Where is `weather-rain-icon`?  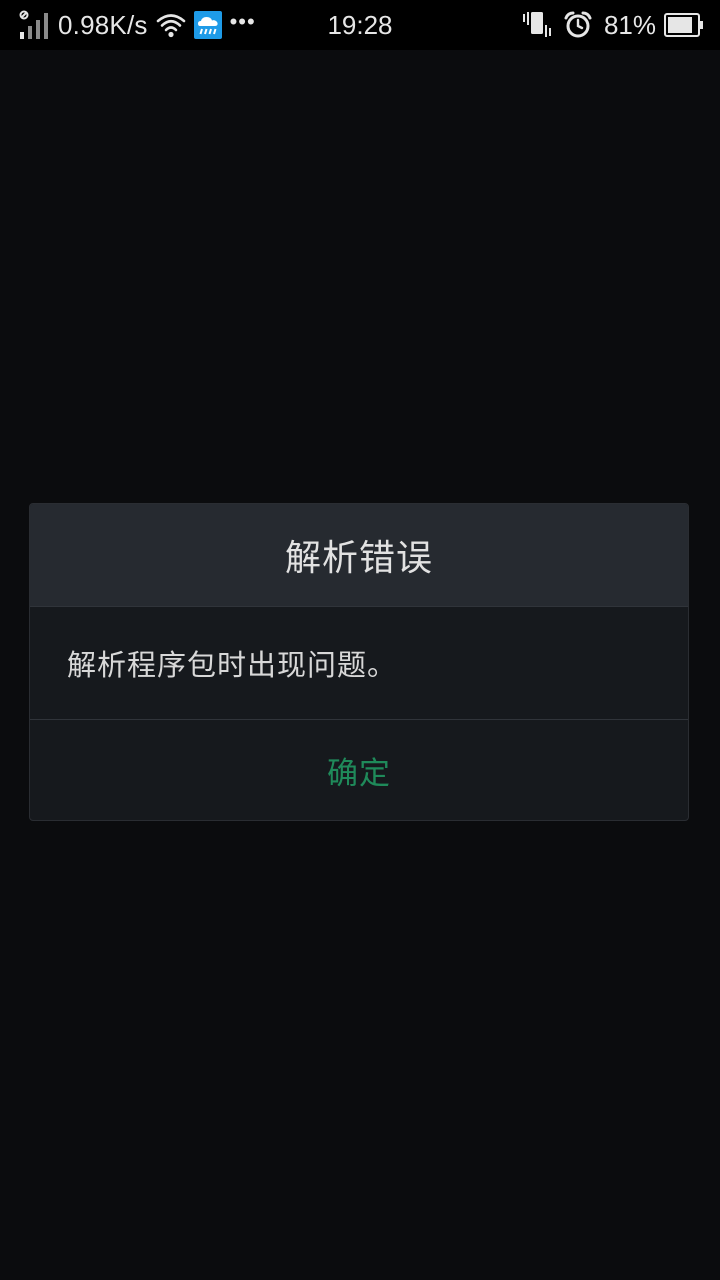
weather-rain-icon is located at coordinates (207, 25).